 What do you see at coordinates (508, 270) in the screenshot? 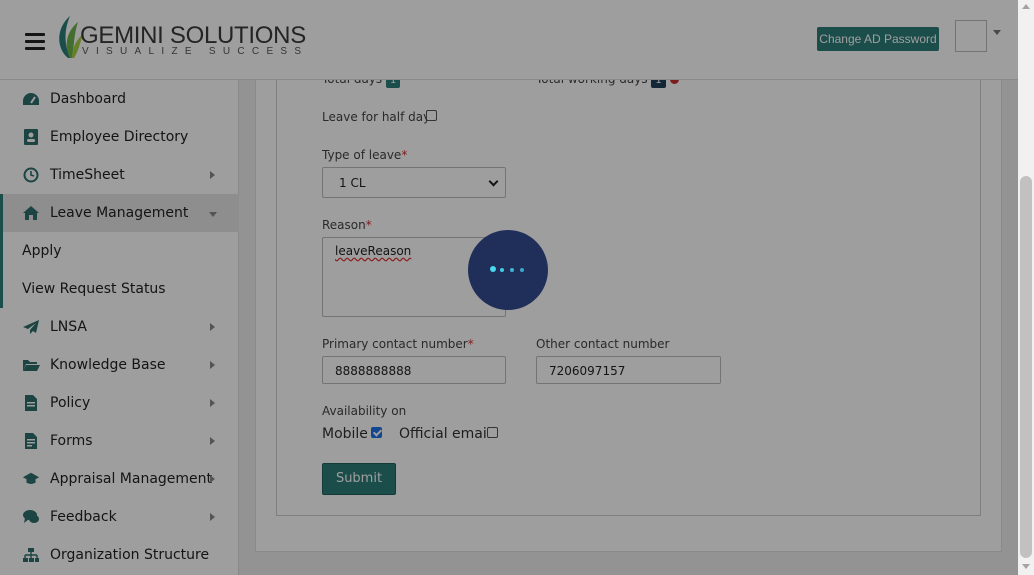
I see `loading-spinner-icon` at bounding box center [508, 270].